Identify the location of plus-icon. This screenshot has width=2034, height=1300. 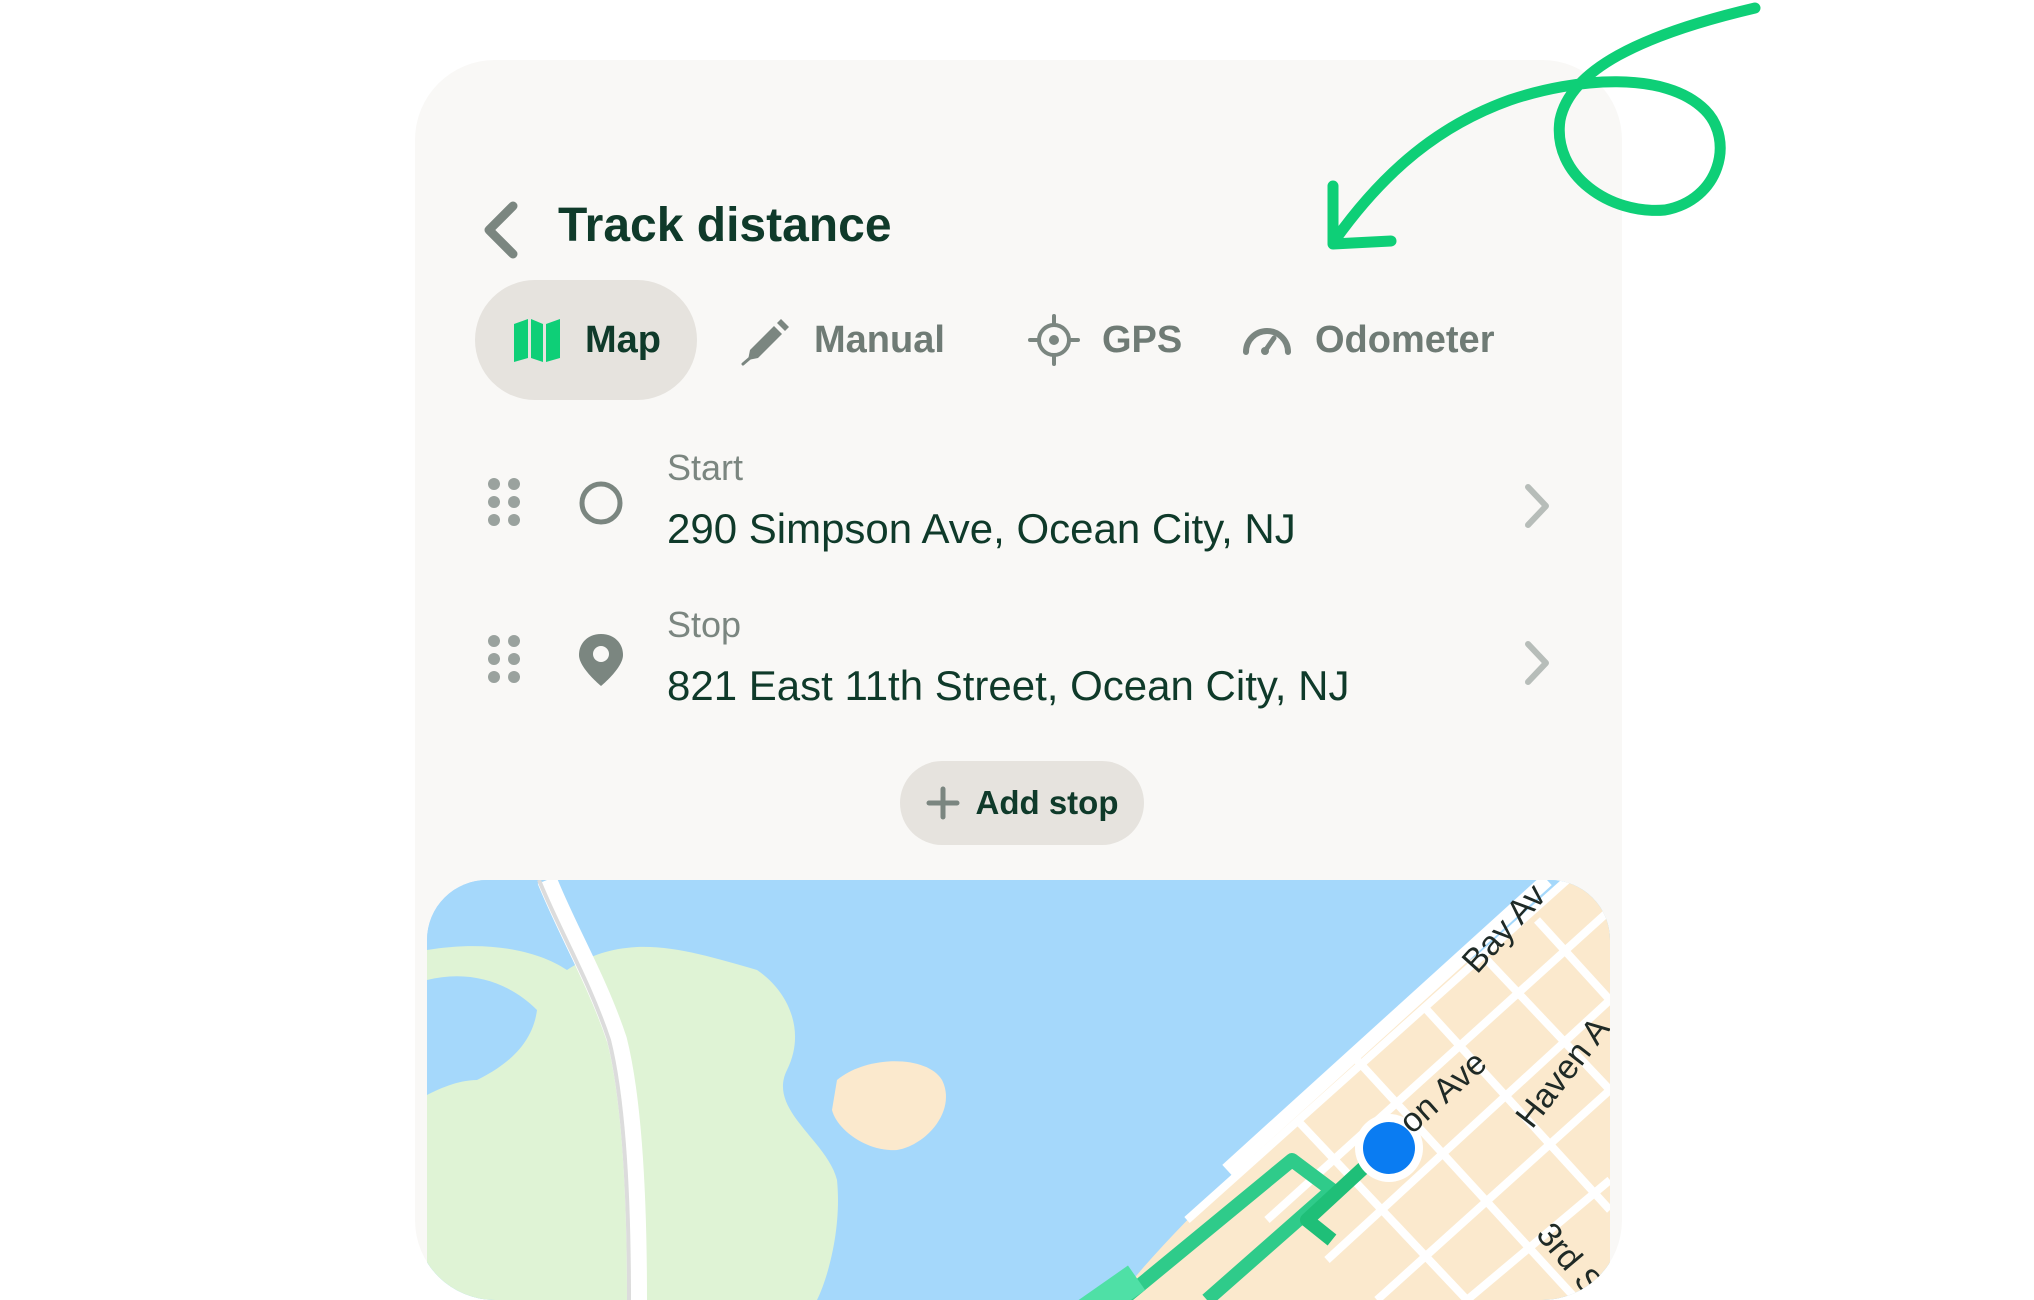
(943, 803).